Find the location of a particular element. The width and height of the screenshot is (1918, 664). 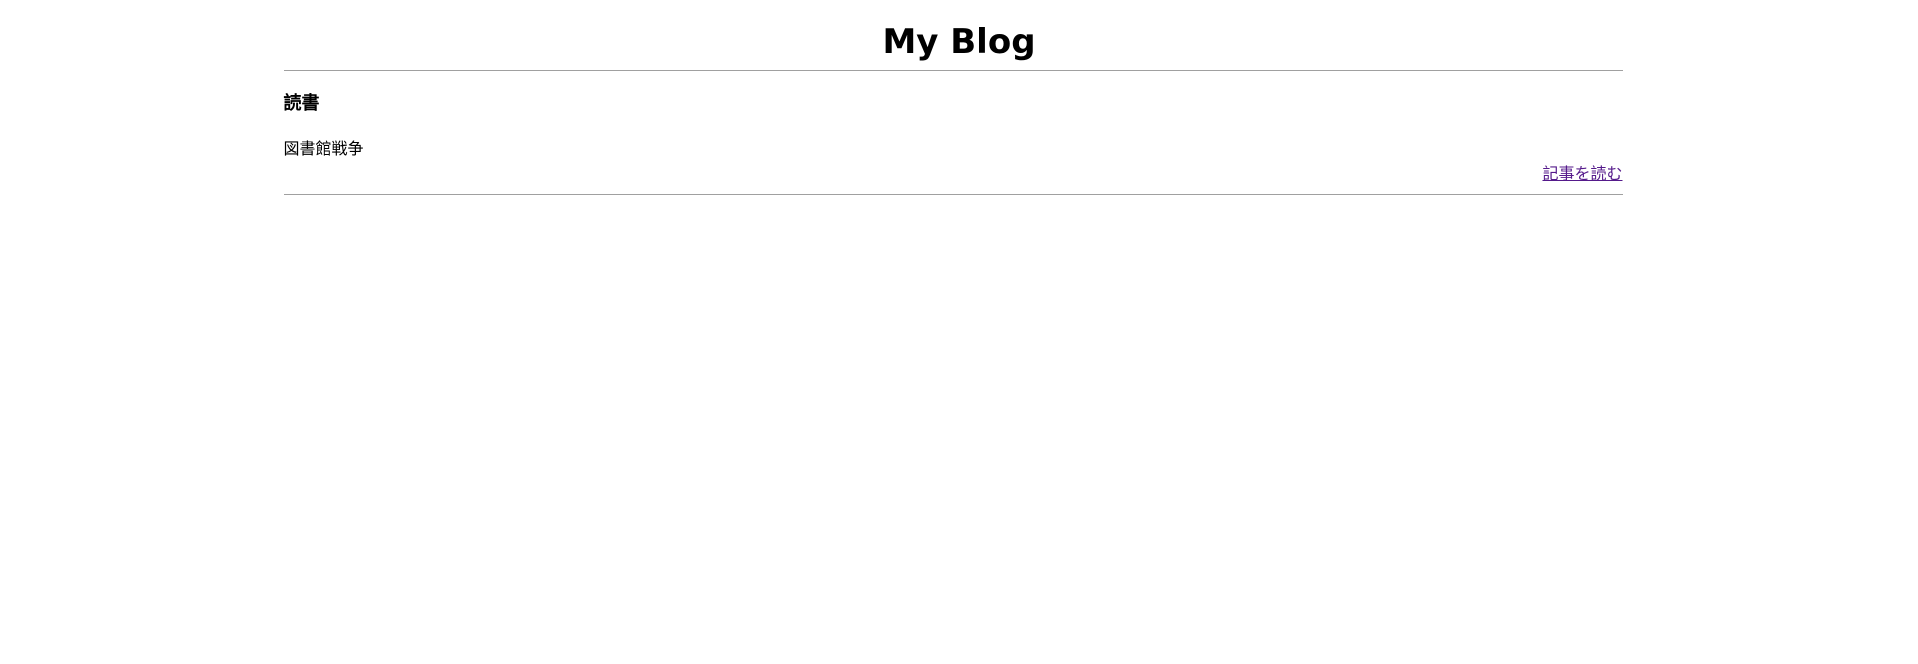

post-title: 図書館戦争 is located at coordinates (323, 148).